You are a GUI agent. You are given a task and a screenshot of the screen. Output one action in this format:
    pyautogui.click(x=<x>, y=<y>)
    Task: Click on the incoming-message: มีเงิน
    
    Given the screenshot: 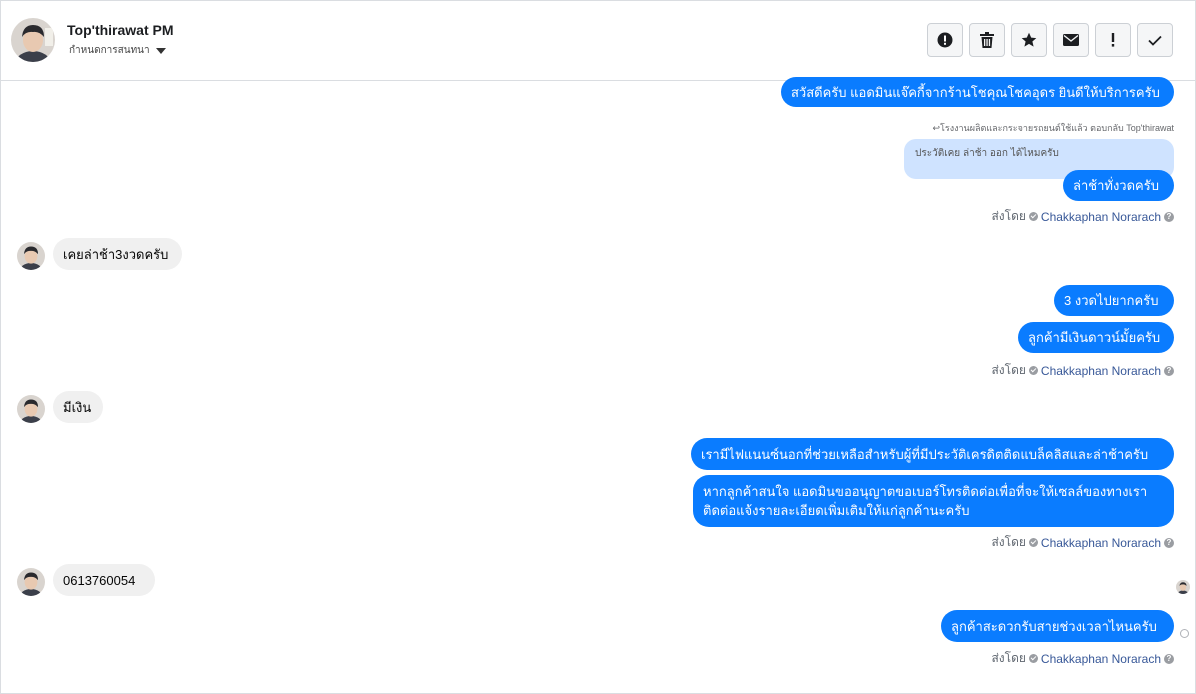 What is the action you would take?
    pyautogui.click(x=78, y=407)
    